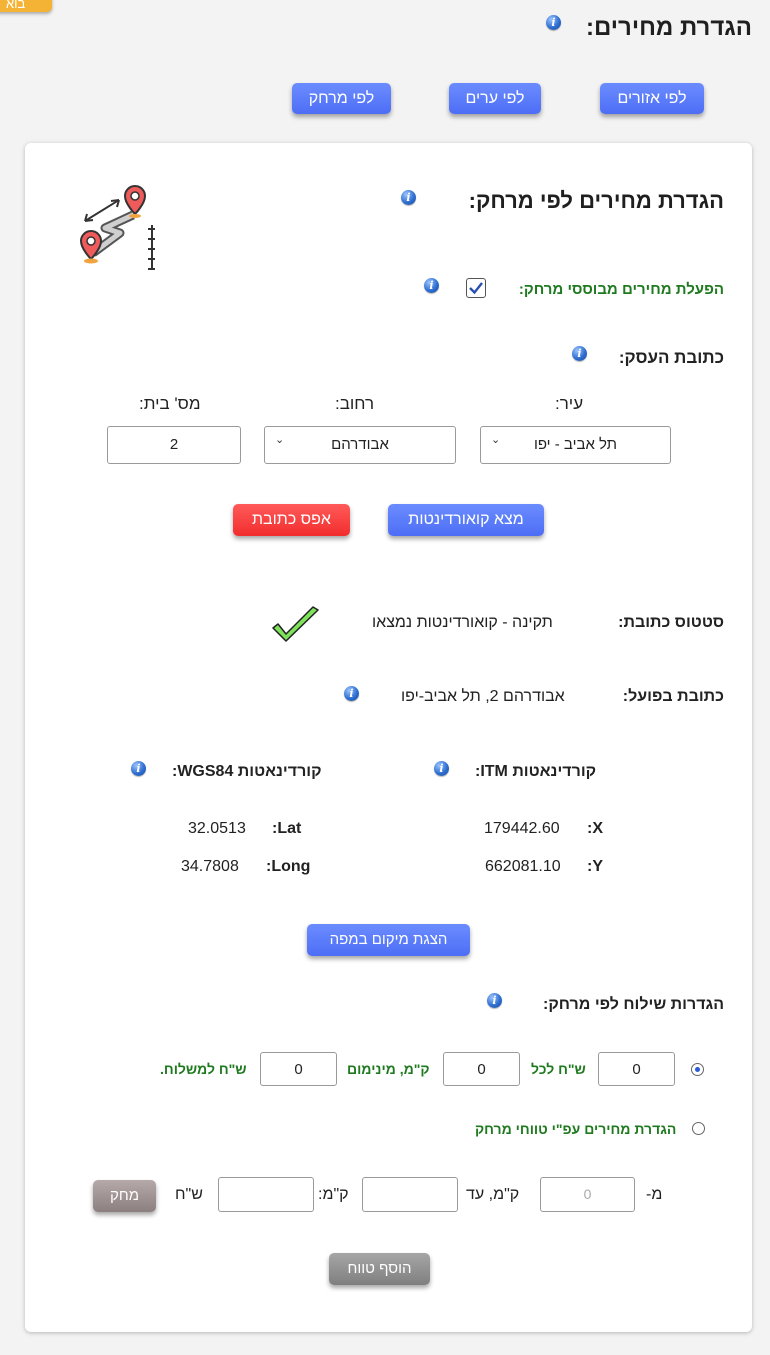  Describe the element at coordinates (493, 1194) in the screenshot. I see `range-to-label: ק"מ, עד` at that location.